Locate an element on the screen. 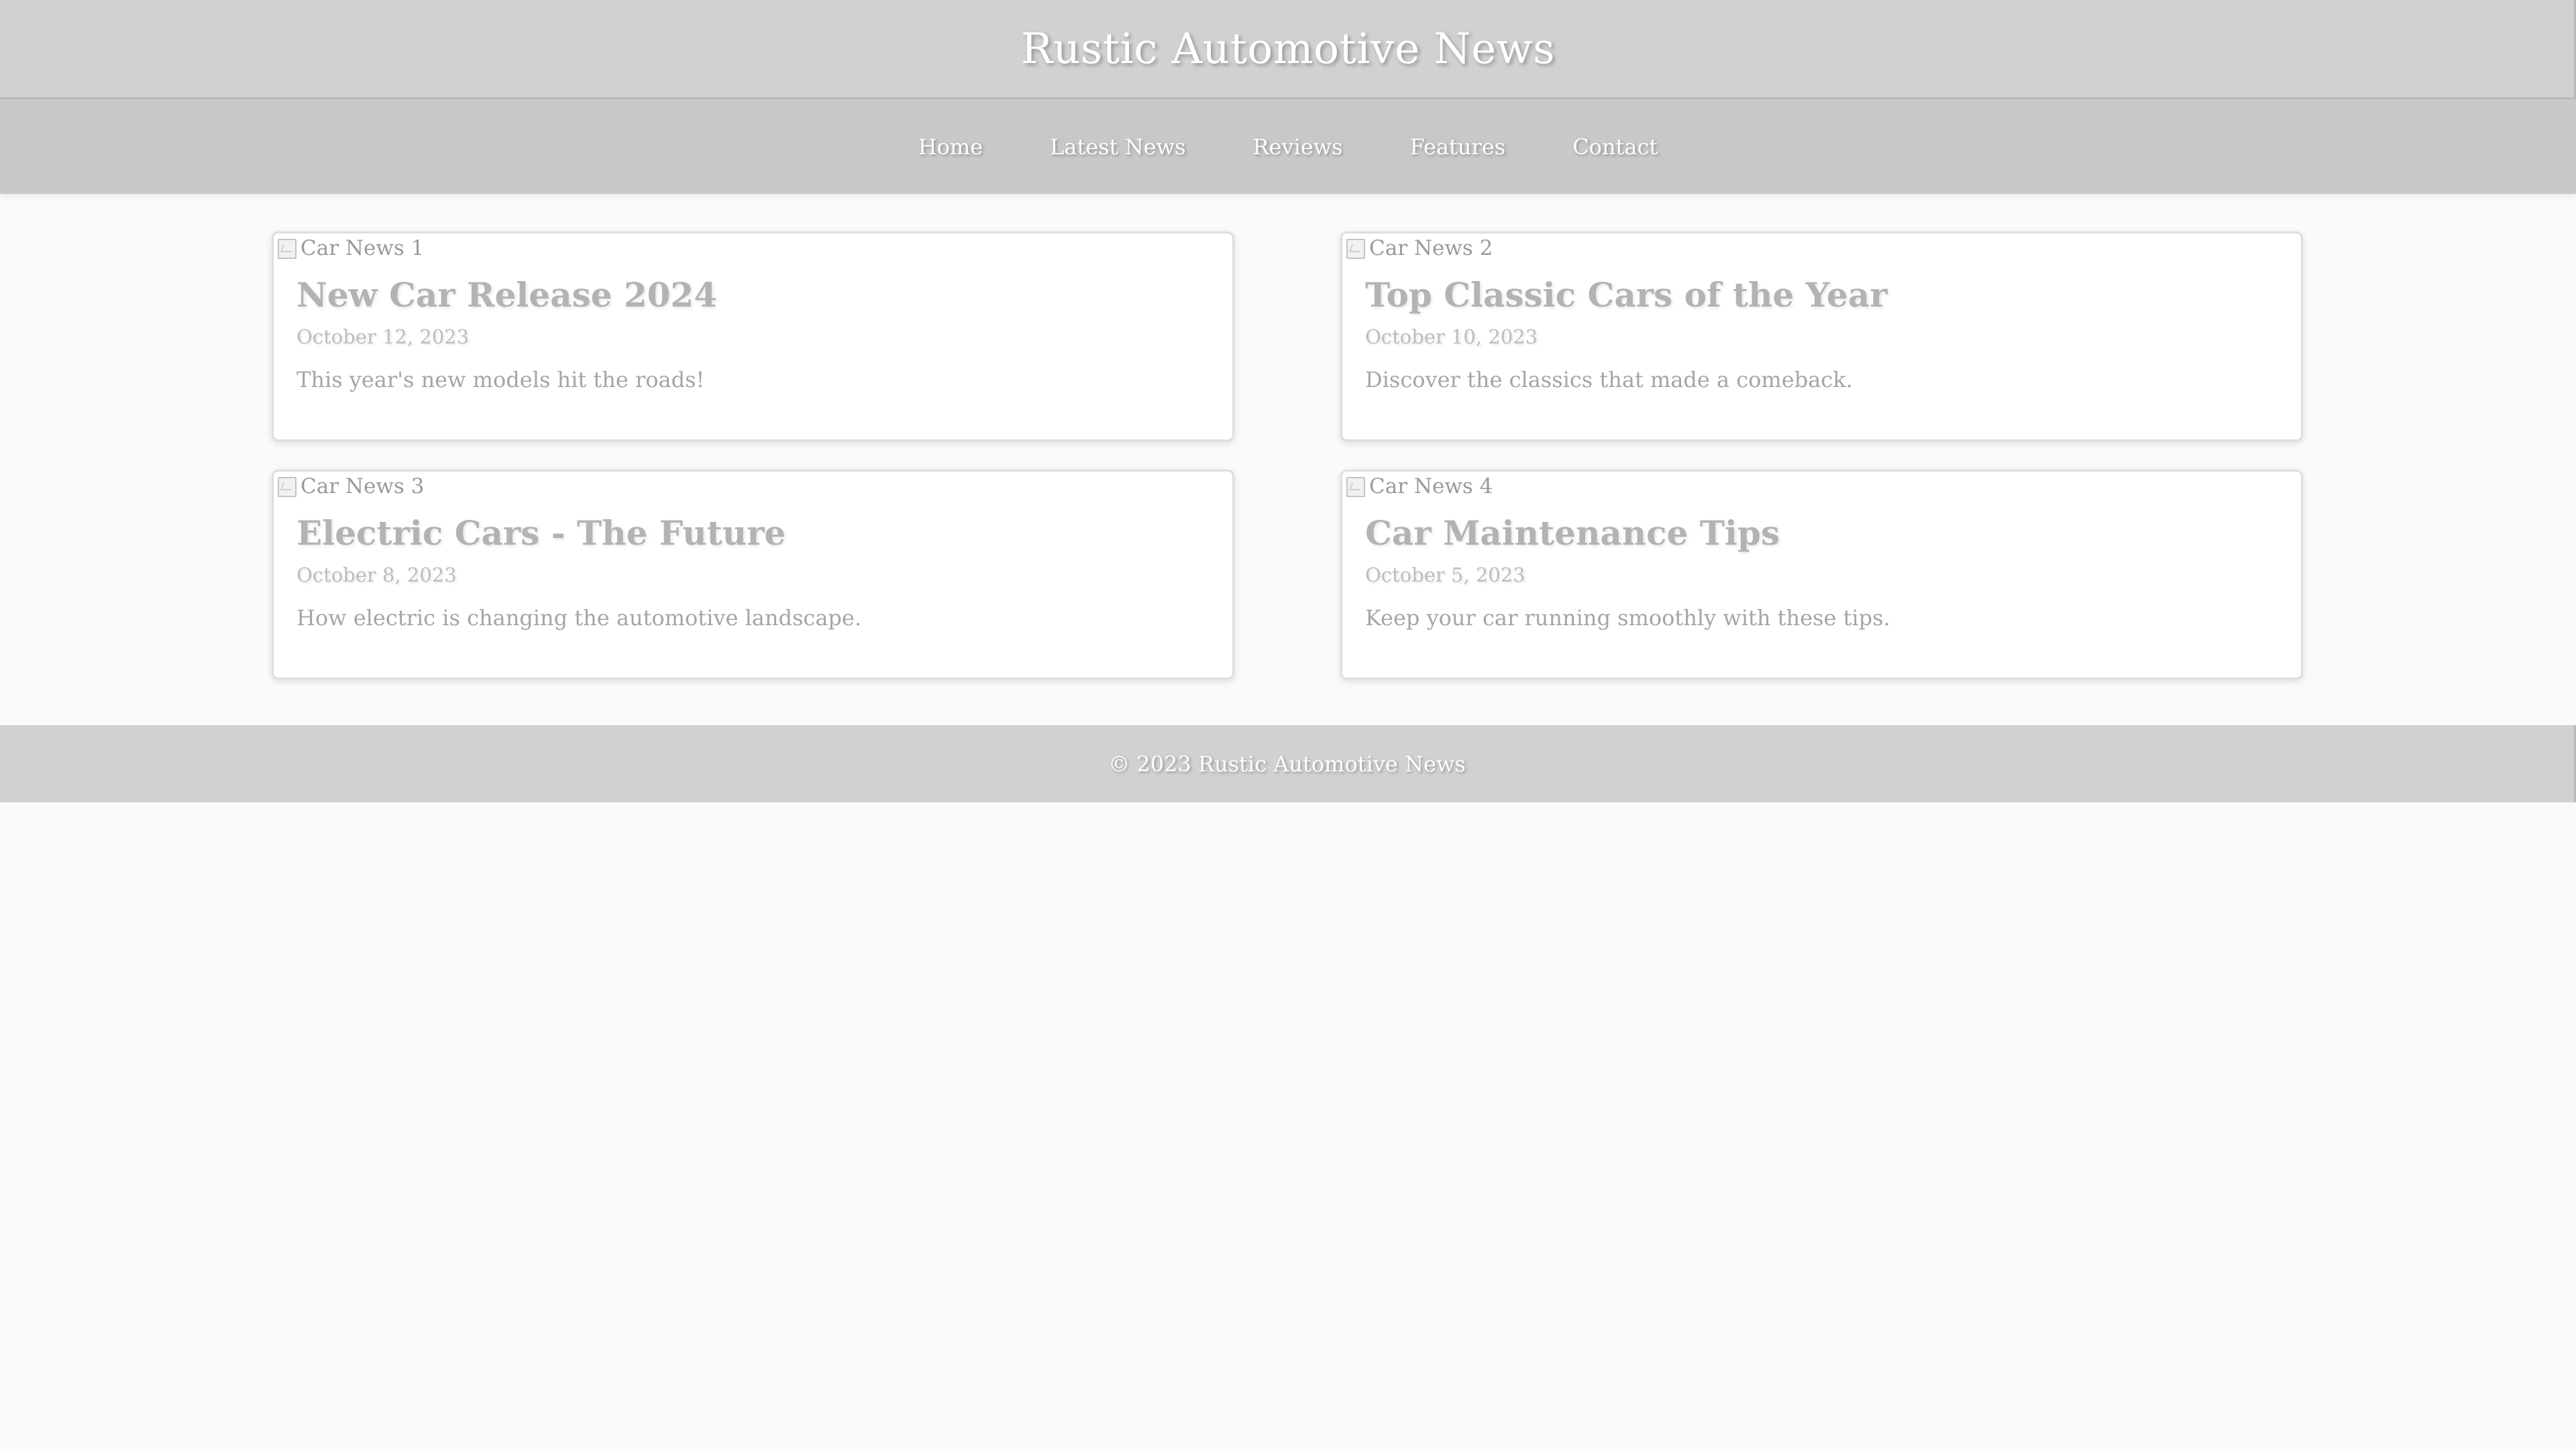 Image resolution: width=2576 pixels, height=1449 pixels. site-header: Rustic Automotive News is located at coordinates (1288, 49).